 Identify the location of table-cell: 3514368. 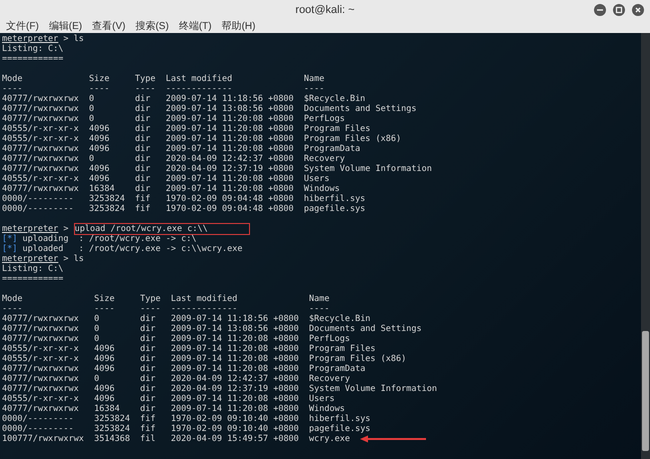
(112, 439).